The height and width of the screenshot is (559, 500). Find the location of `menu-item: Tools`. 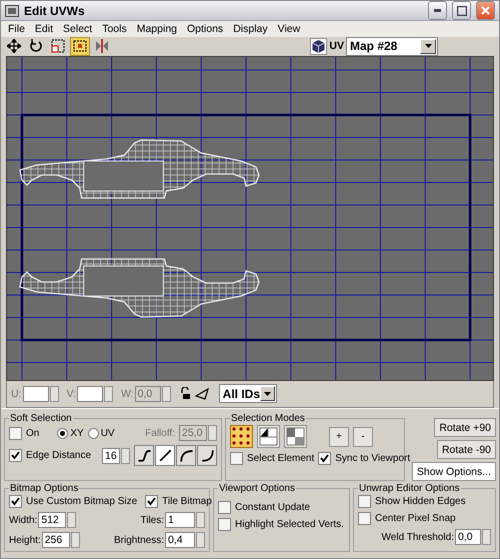

menu-item: Tools is located at coordinates (114, 28).